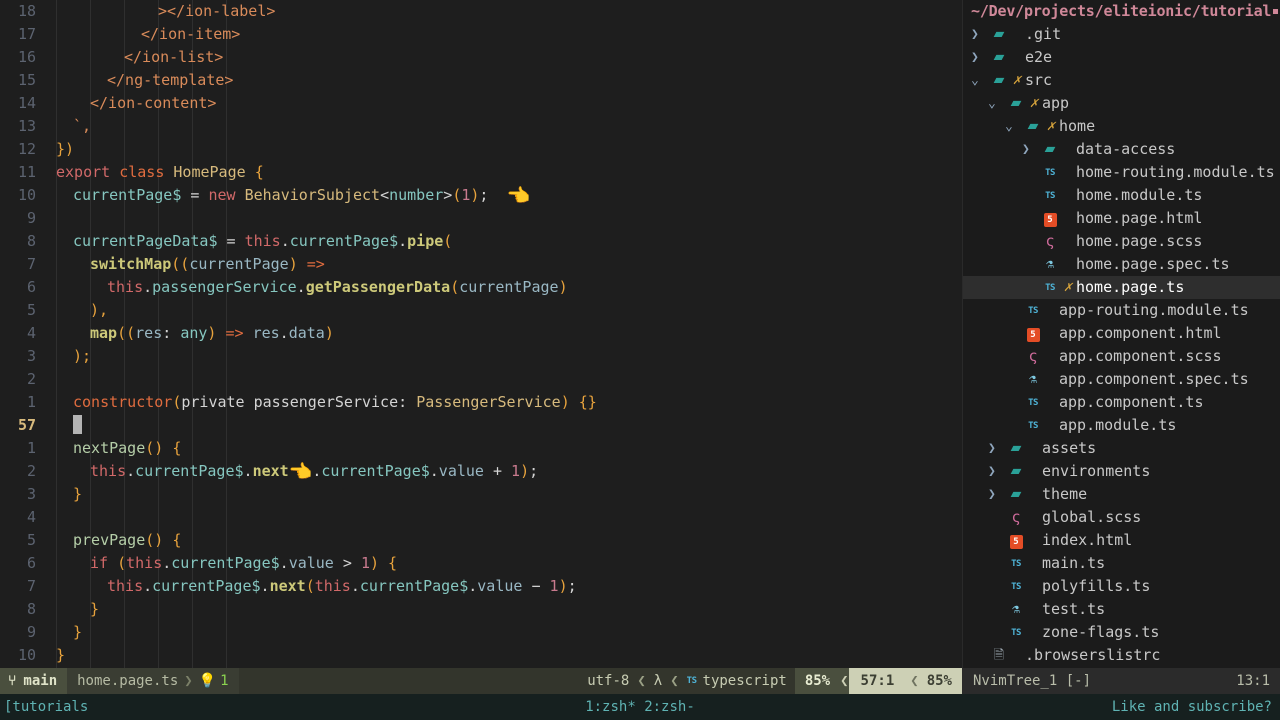  I want to click on line-number: 2, so click(31, 379).